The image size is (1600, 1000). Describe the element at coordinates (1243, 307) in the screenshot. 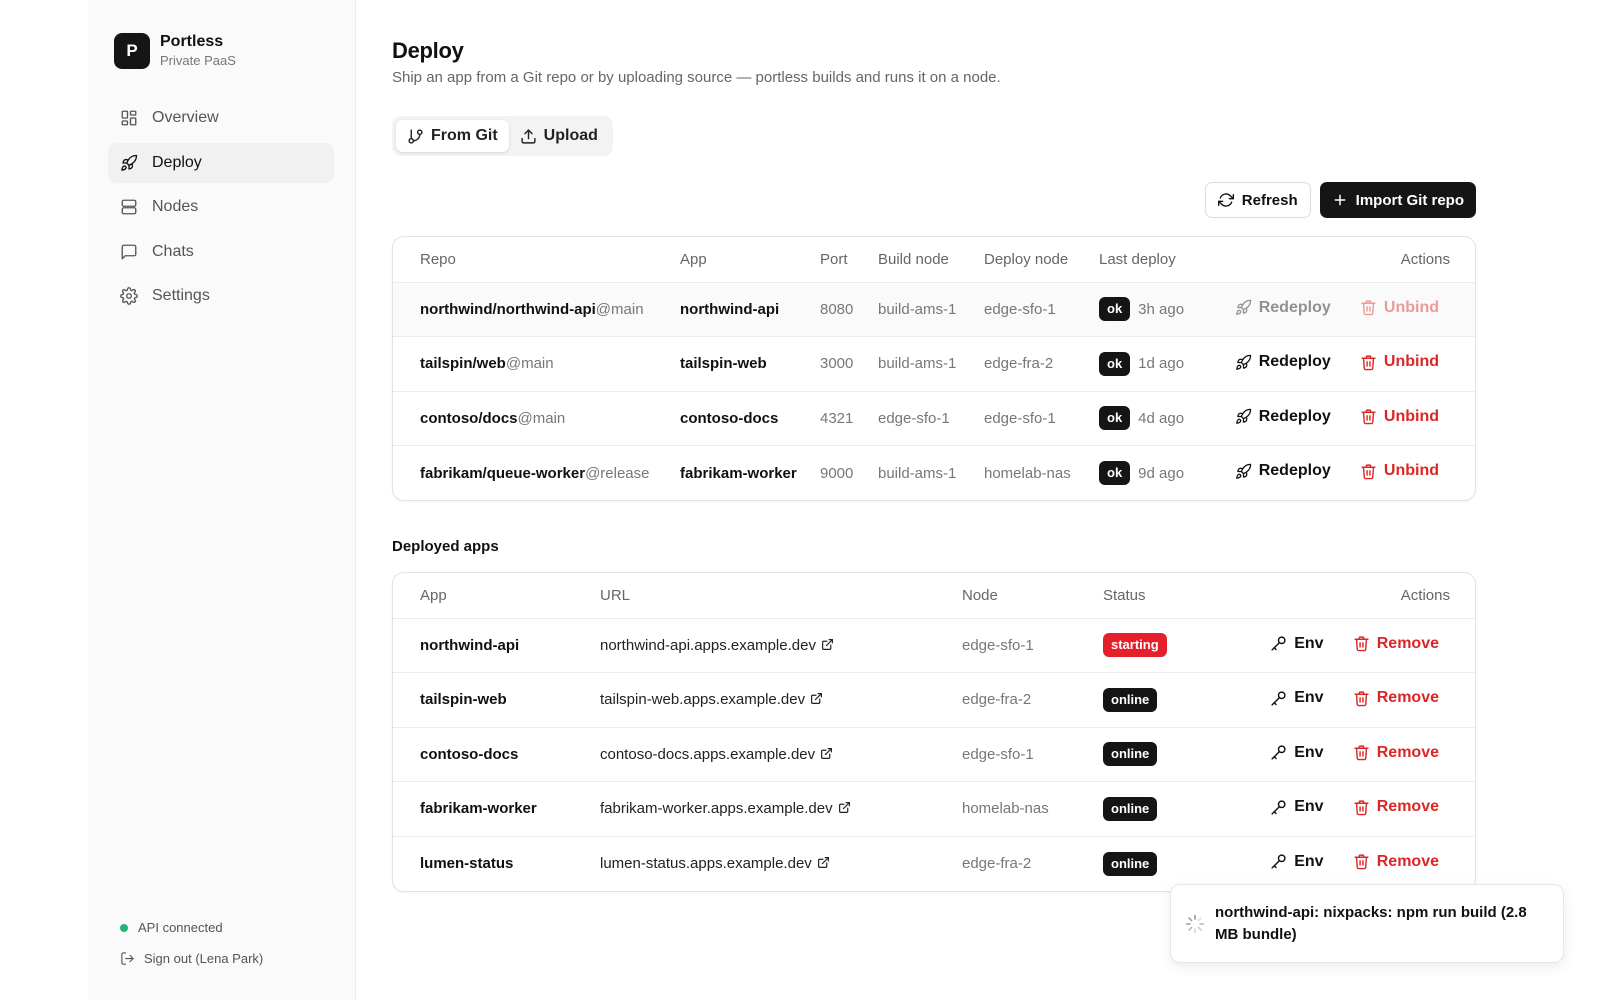

I see `rocket-icon` at that location.